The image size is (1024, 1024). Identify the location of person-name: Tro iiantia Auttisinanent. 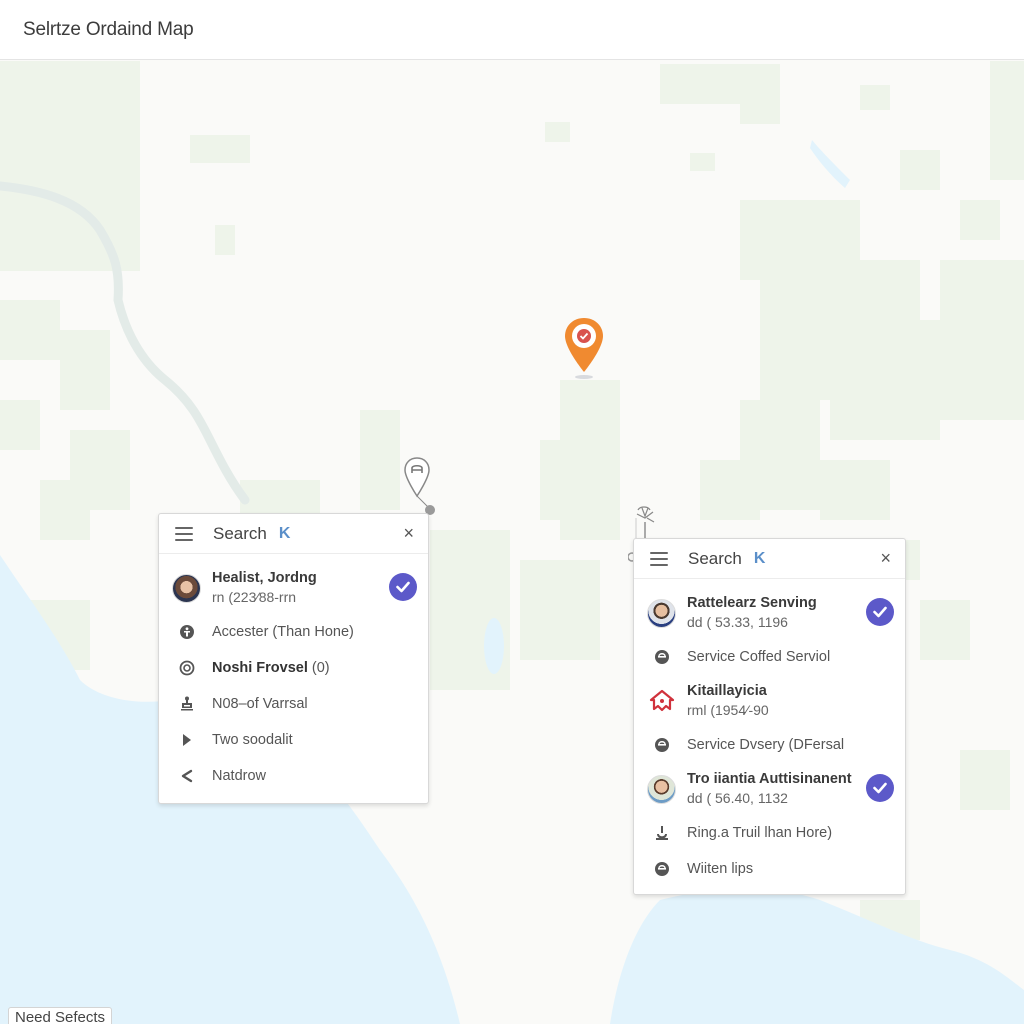
(769, 779).